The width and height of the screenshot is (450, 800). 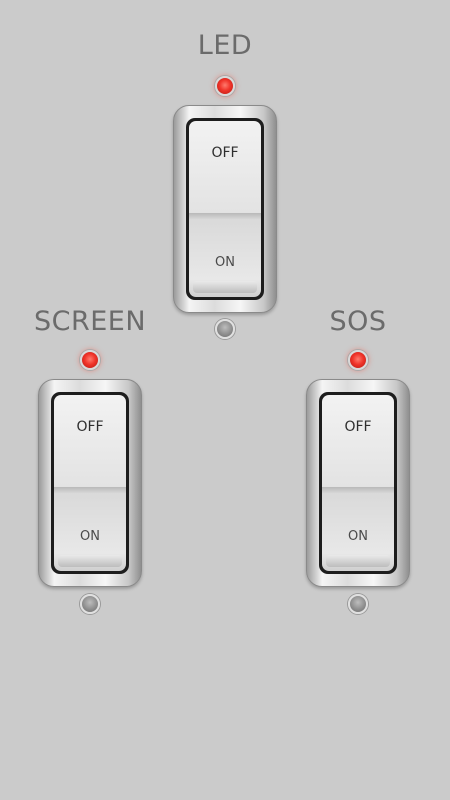 I want to click on screen-toggle-switch: OFF ON, so click(x=90, y=483).